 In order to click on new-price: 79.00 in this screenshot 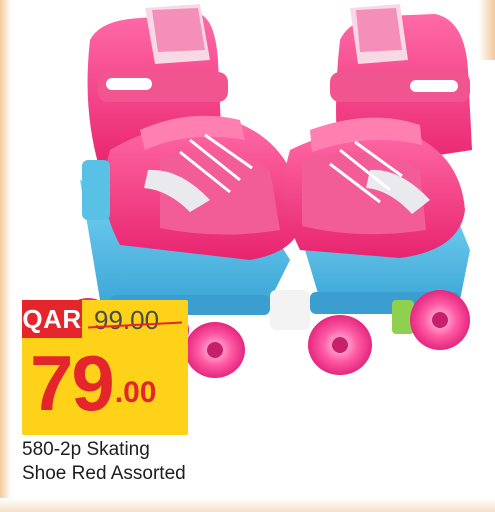, I will do `click(93, 383)`.